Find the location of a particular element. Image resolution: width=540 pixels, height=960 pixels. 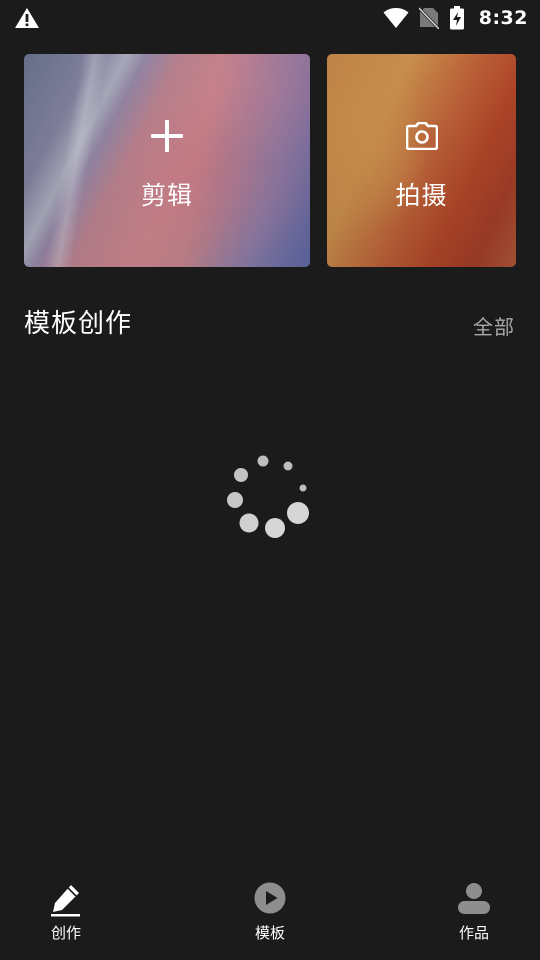

camera-icon is located at coordinates (421, 136).